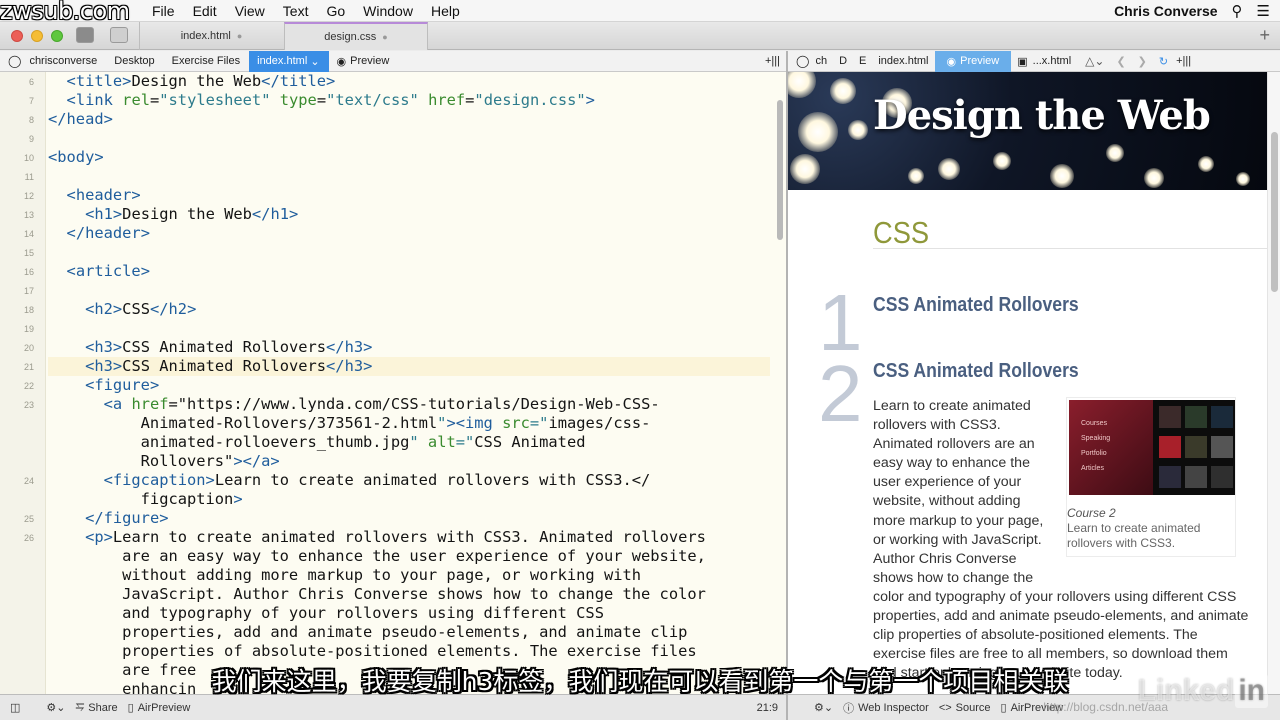 This screenshot has height=720, width=1280. I want to click on crumb-user: chrisconverse, so click(63, 61).